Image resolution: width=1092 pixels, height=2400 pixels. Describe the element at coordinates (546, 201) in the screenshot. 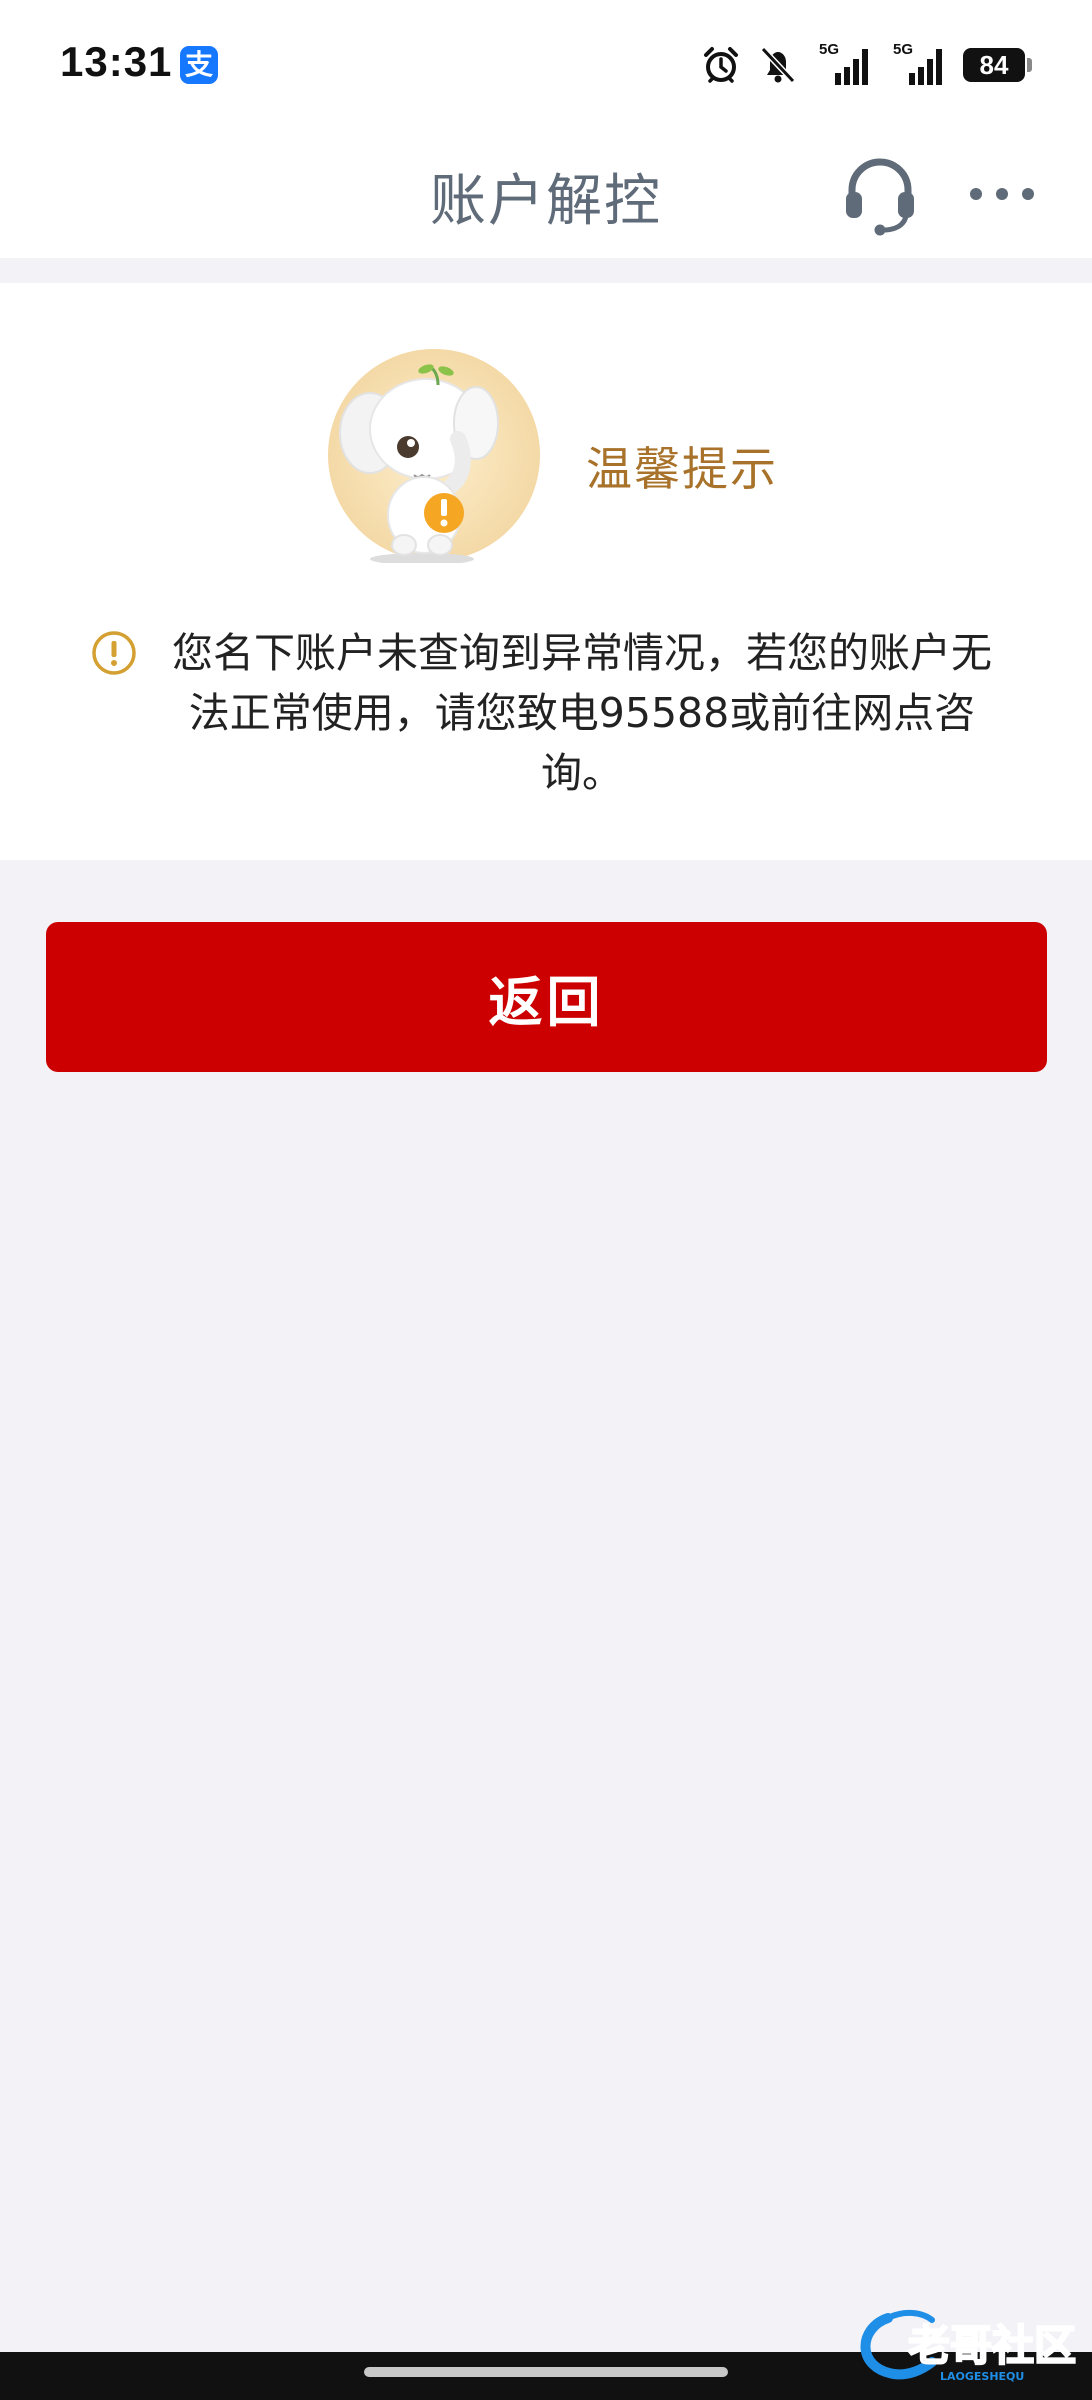

I see `page-title: 账户解控` at that location.